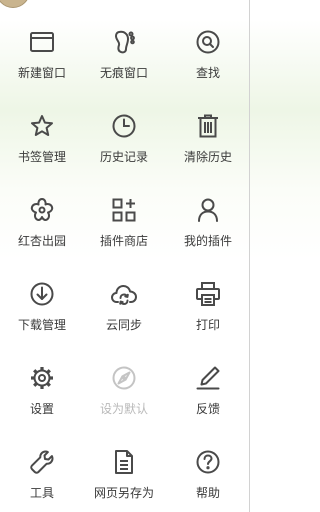  I want to click on cloud-sync-label: 云同步, so click(123, 325).